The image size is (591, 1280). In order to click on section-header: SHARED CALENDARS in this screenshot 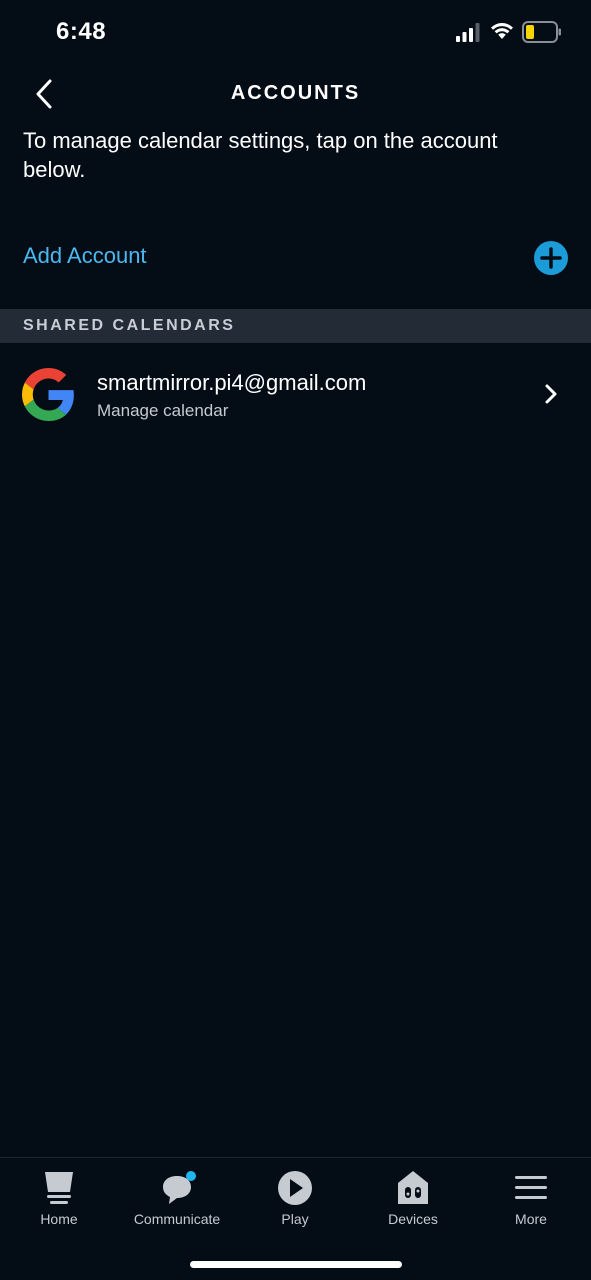, I will do `click(295, 326)`.